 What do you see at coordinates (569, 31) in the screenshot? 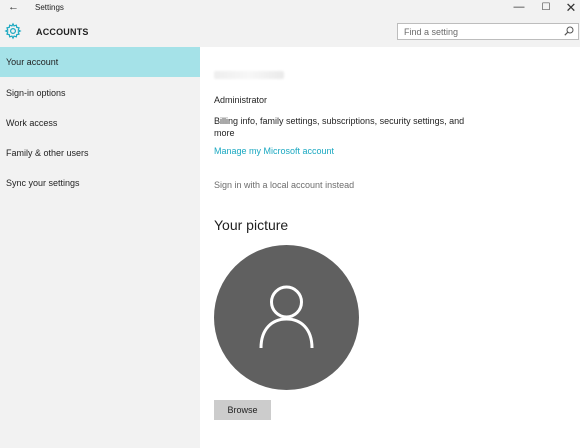
I see `search-icon` at bounding box center [569, 31].